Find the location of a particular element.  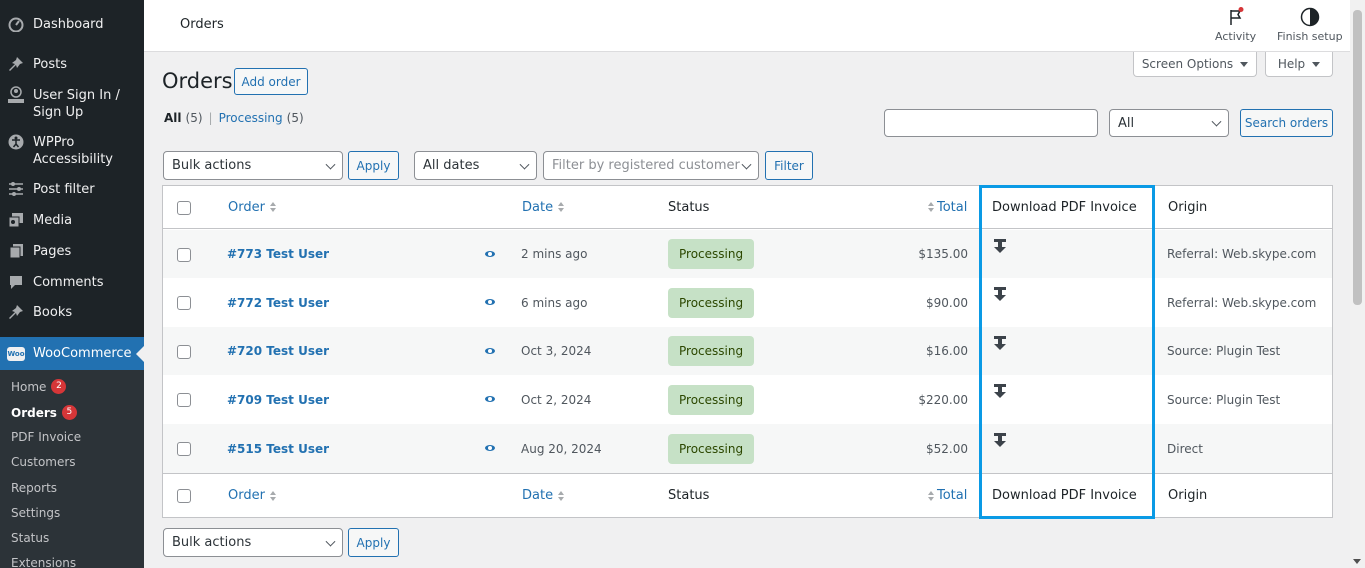

order-link: #709 Test User is located at coordinates (278, 399).